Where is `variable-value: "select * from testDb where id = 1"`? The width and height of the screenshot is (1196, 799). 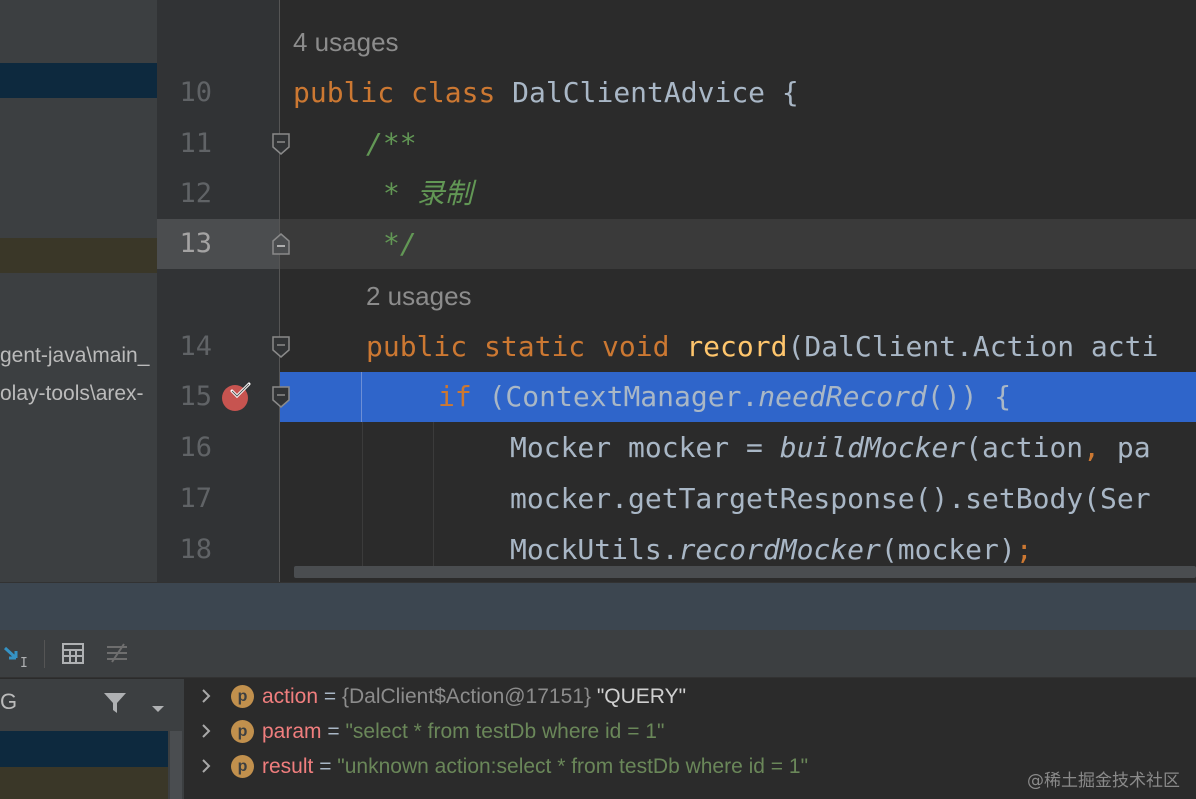
variable-value: "select * from testDb where id = 1" is located at coordinates (505, 731).